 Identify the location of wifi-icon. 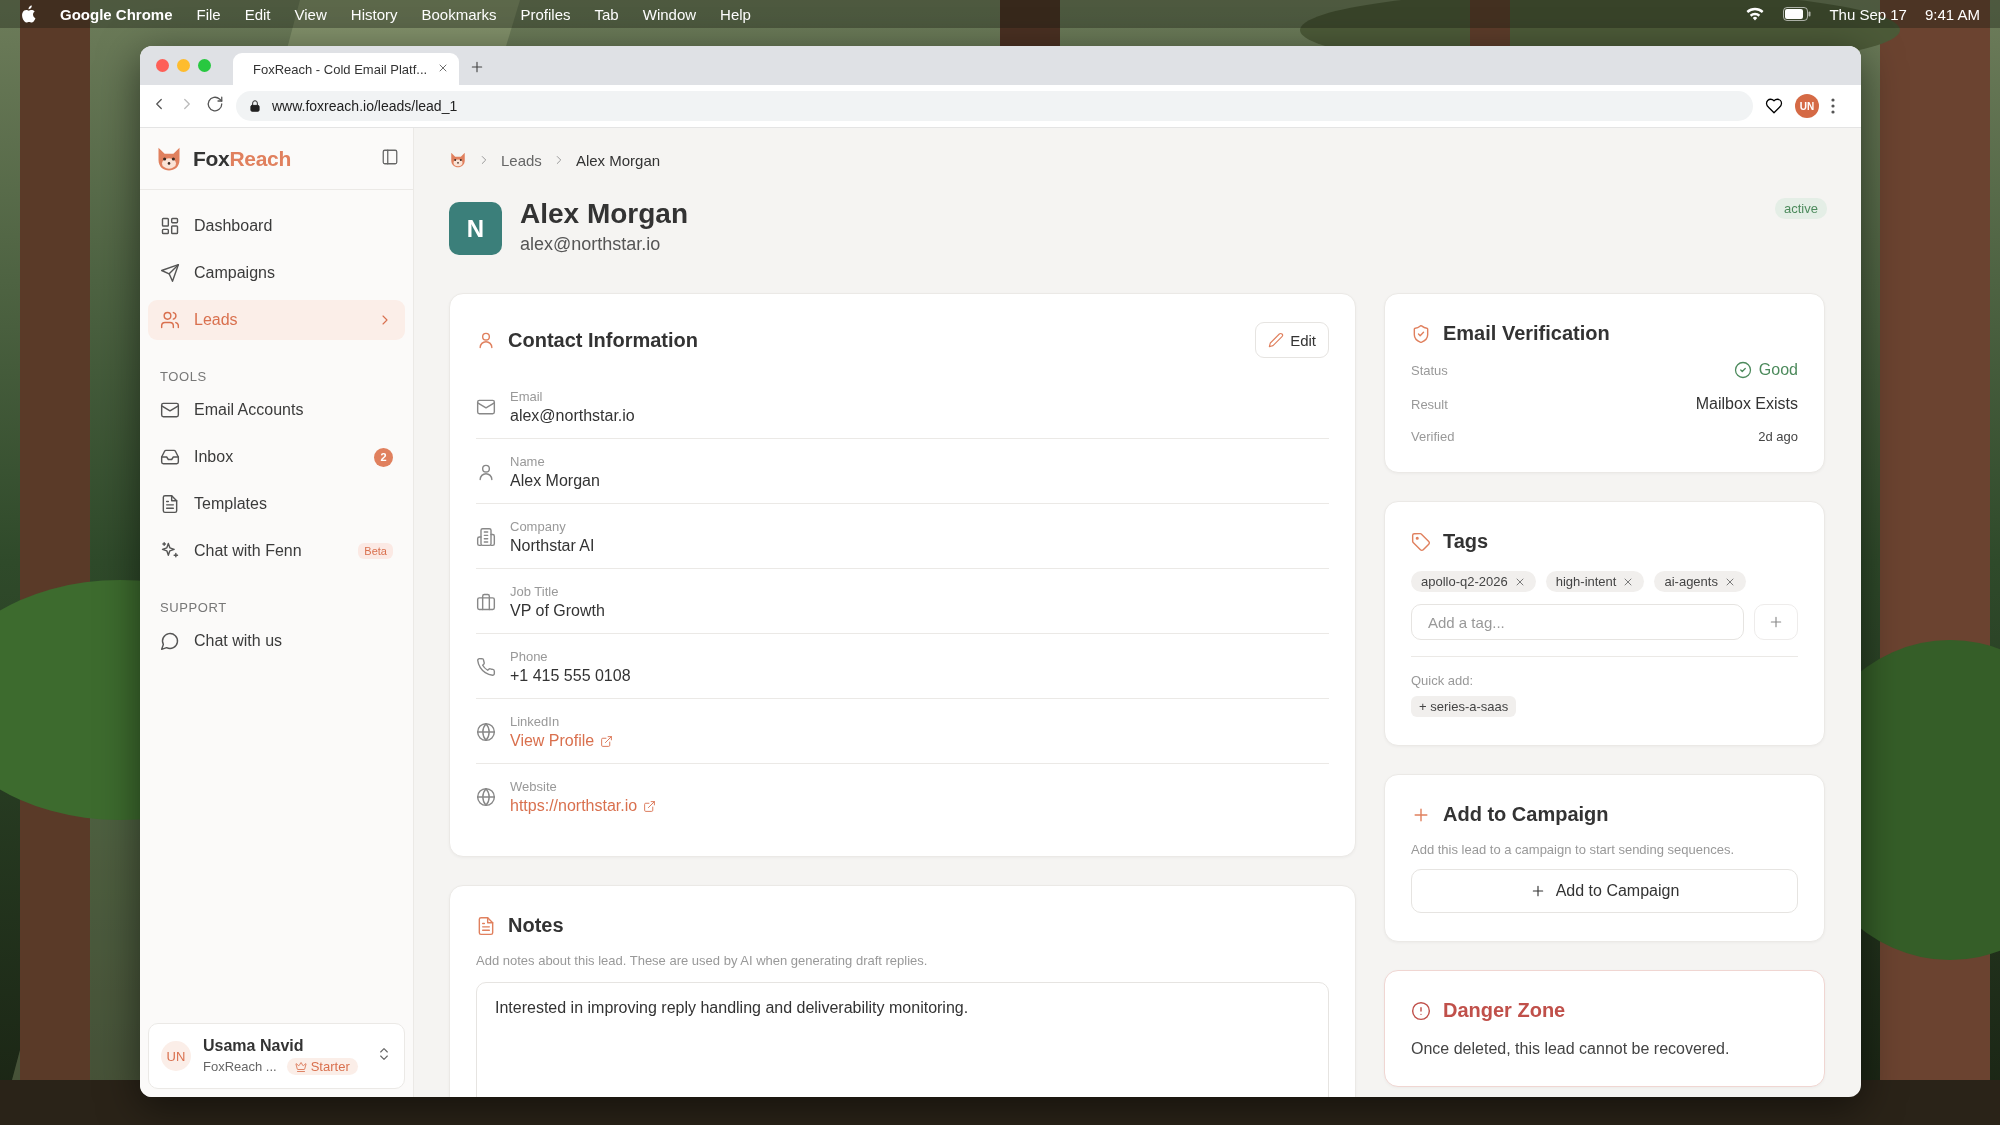
(1755, 14).